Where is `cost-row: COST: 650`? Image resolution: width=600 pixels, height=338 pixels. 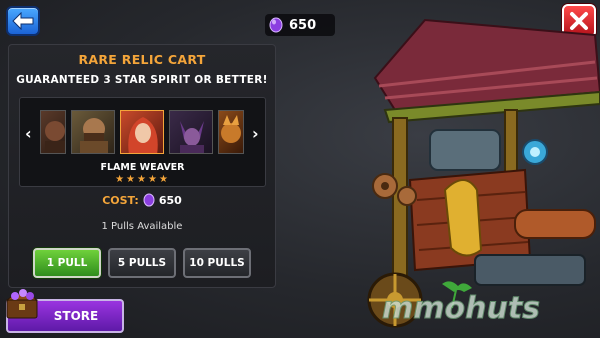
cost-row: COST: 650 is located at coordinates (142, 200).